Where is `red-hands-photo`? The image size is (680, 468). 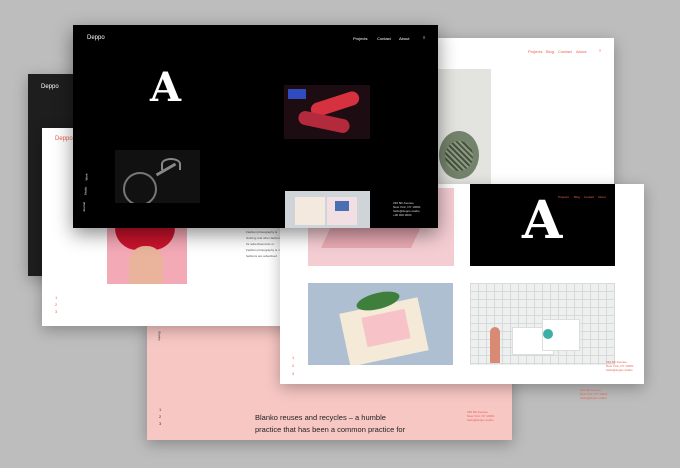 red-hands-photo is located at coordinates (327, 112).